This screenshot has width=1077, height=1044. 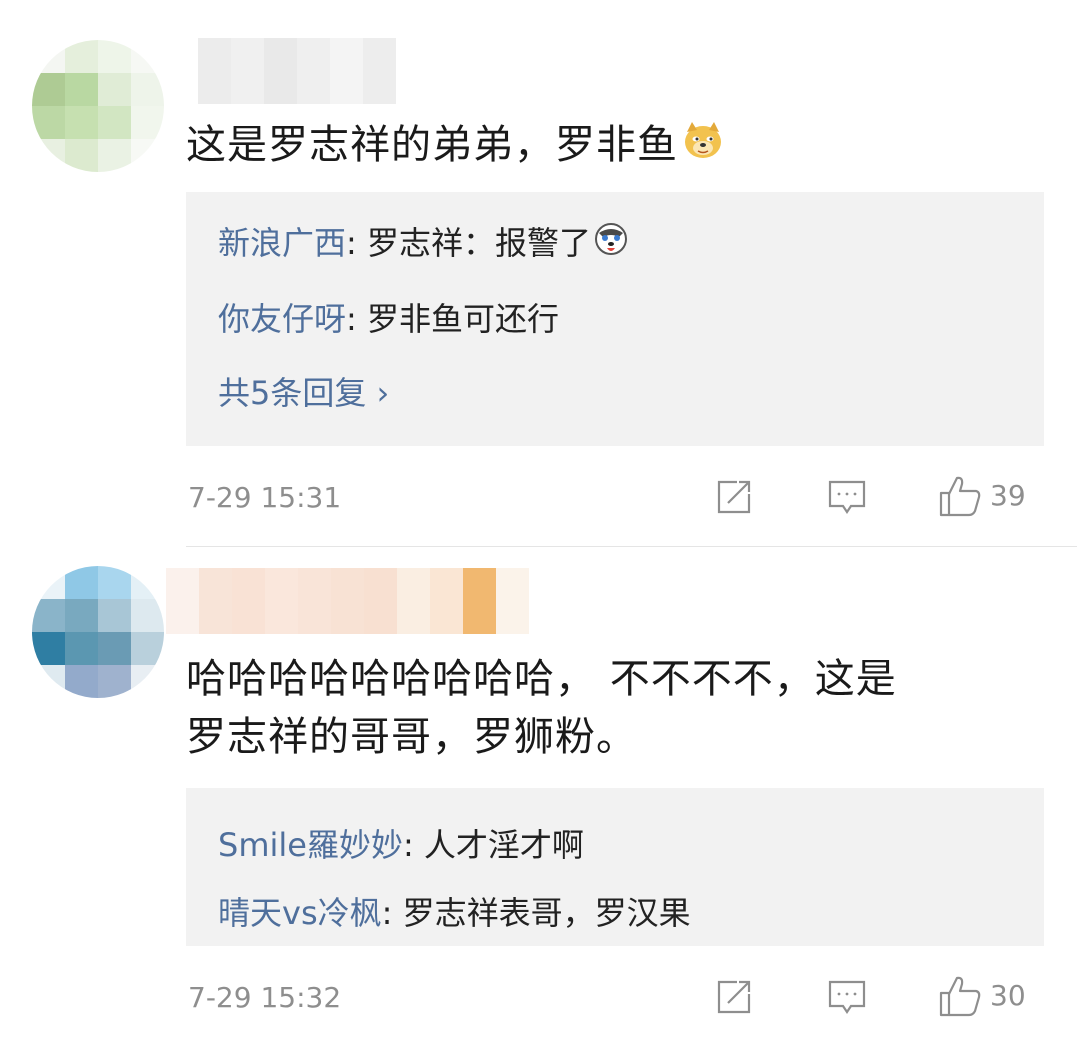 What do you see at coordinates (631, 546) in the screenshot?
I see `divider` at bounding box center [631, 546].